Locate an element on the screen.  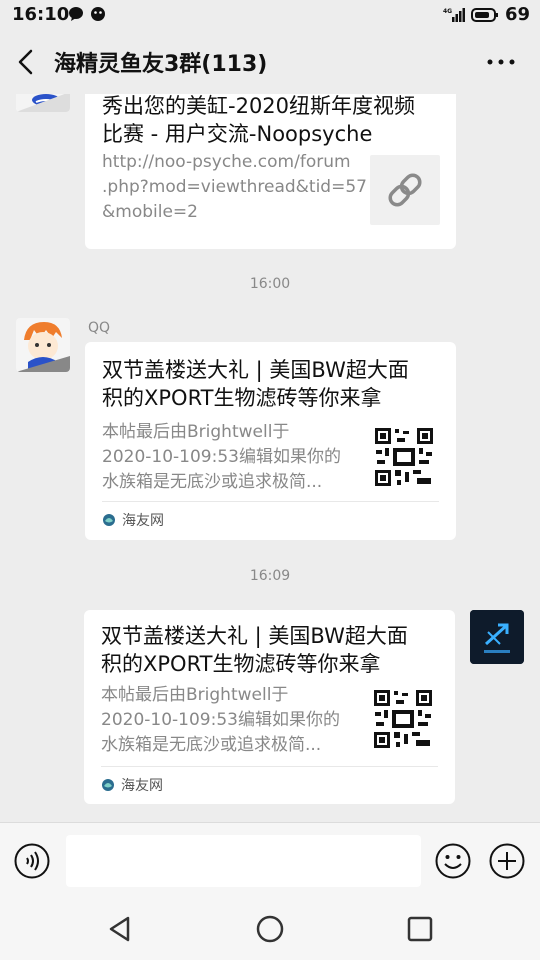
link-icon is located at coordinates (405, 190).